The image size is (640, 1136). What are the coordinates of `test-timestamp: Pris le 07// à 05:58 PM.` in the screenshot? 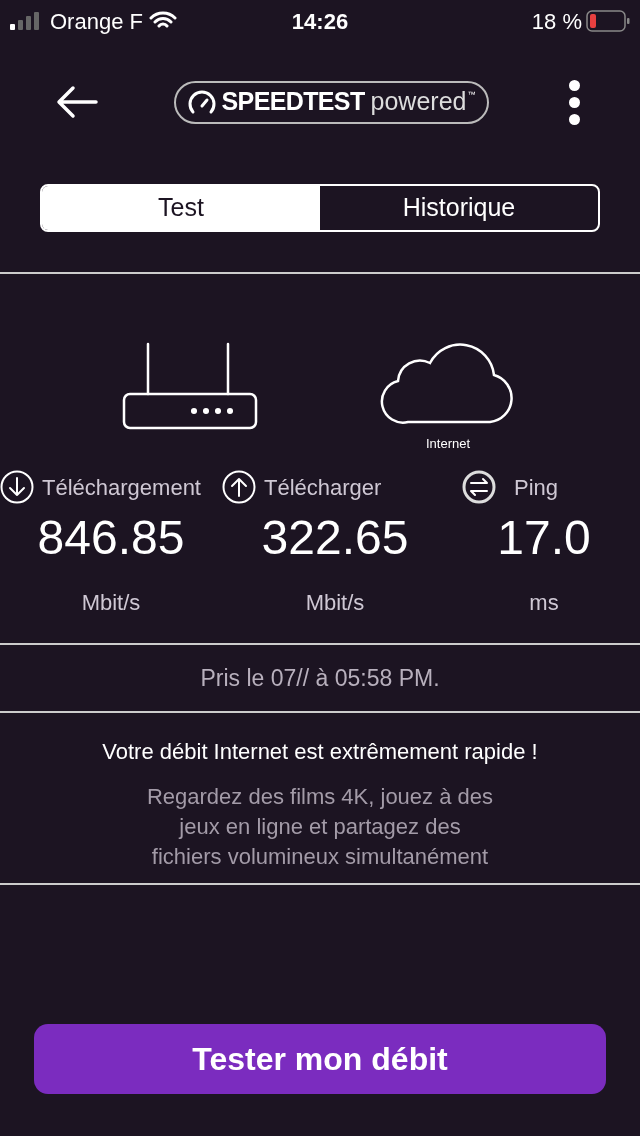 It's located at (320, 678).